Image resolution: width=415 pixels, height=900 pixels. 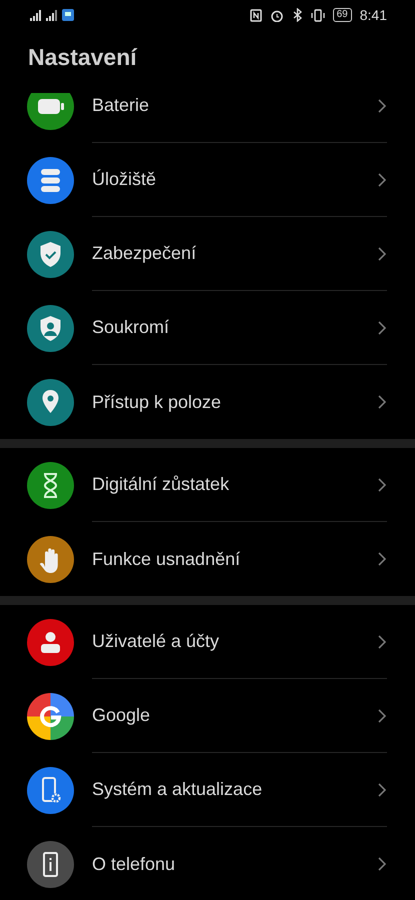 I want to click on settings-item: O telefonu, so click(x=207, y=863).